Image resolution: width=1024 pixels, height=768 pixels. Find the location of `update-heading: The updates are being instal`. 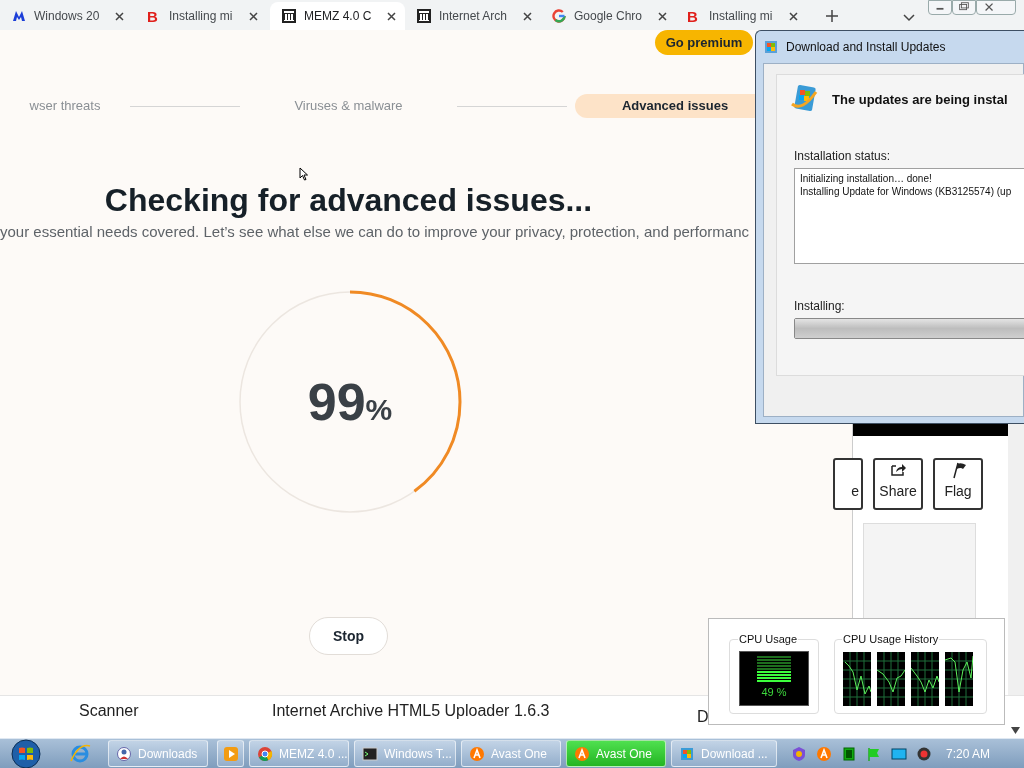

update-heading: The updates are being instal is located at coordinates (920, 100).